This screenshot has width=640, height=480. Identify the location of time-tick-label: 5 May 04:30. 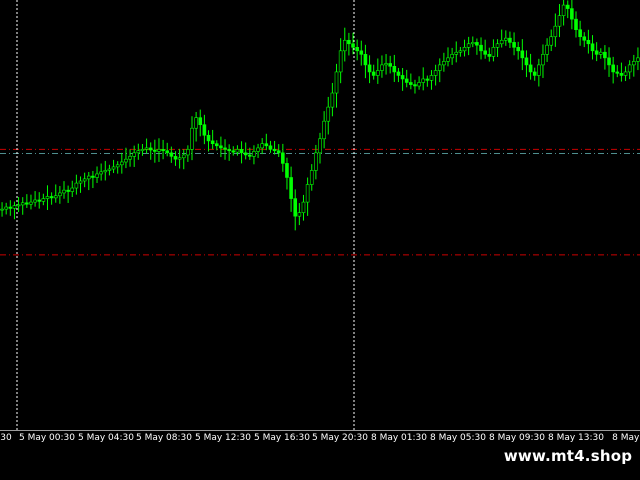
(106, 438).